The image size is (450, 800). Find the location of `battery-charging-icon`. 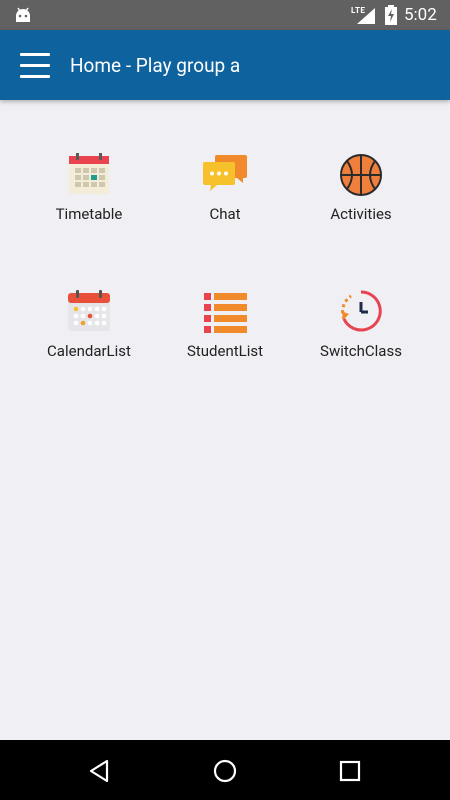

battery-charging-icon is located at coordinates (391, 15).